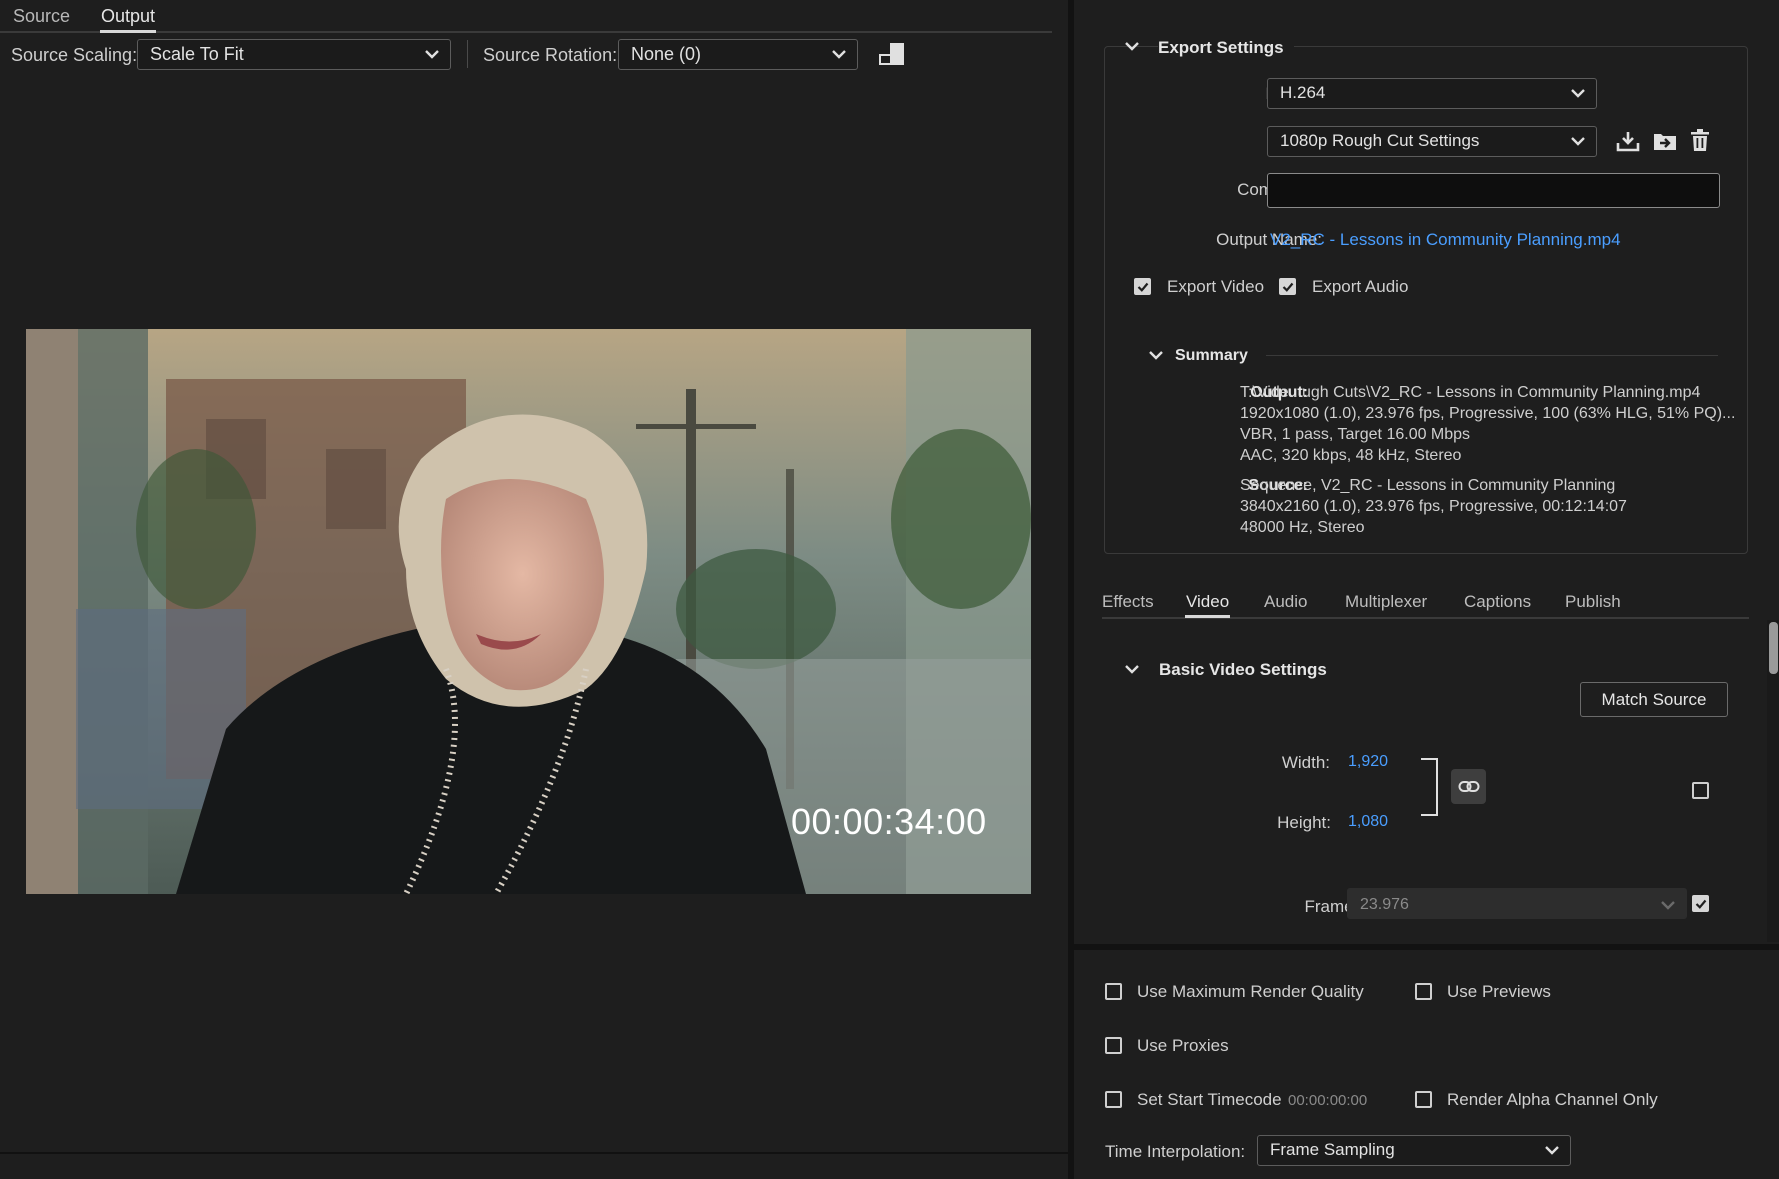  Describe the element at coordinates (1665, 141) in the screenshot. I see `import-preset-icon` at that location.